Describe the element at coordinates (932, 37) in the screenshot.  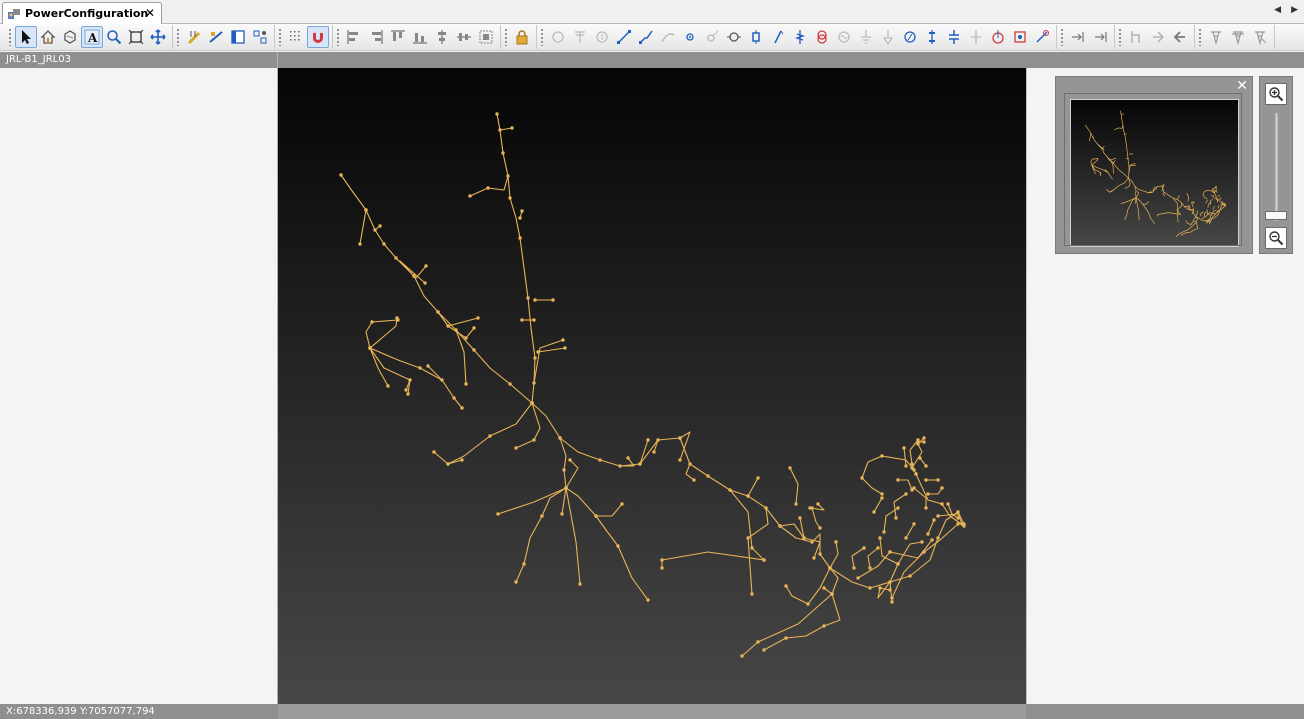
I see `reactor-button` at that location.